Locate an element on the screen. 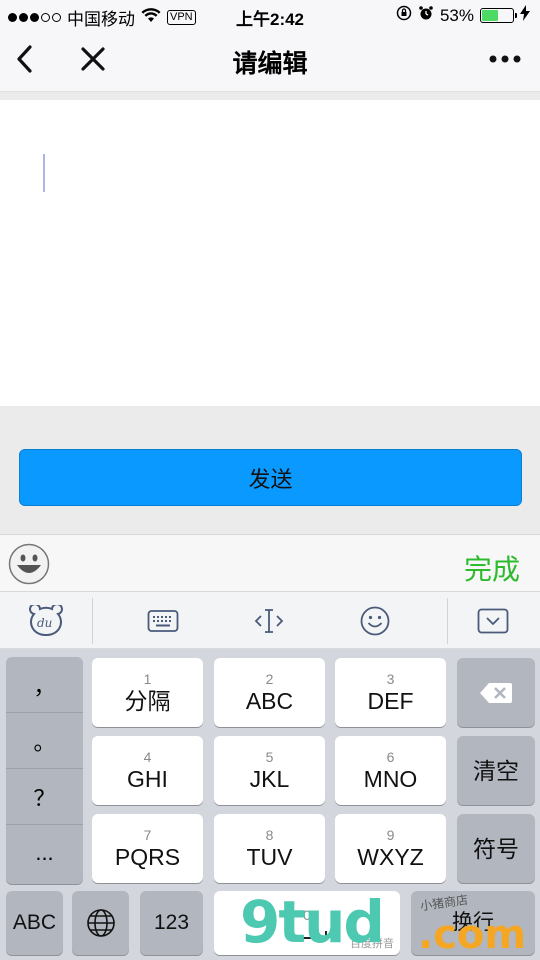 The height and width of the screenshot is (960, 540). key-label: PQRS is located at coordinates (147, 856).